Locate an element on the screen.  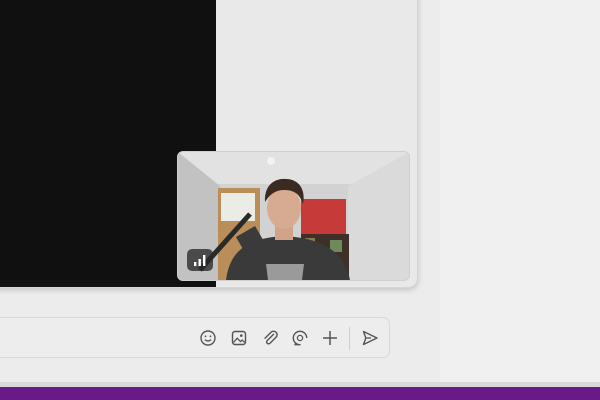
send-icon is located at coordinates (370, 338).